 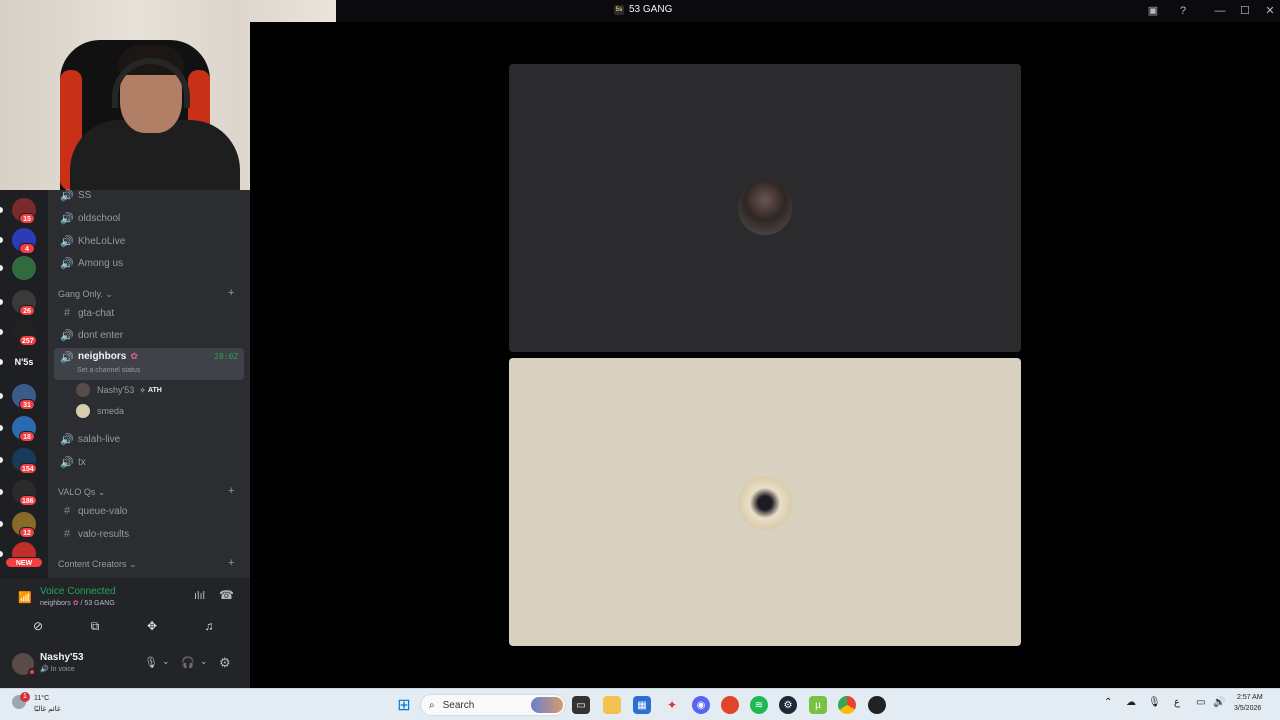 I want to click on discord-icon: ◉, so click(x=701, y=705).